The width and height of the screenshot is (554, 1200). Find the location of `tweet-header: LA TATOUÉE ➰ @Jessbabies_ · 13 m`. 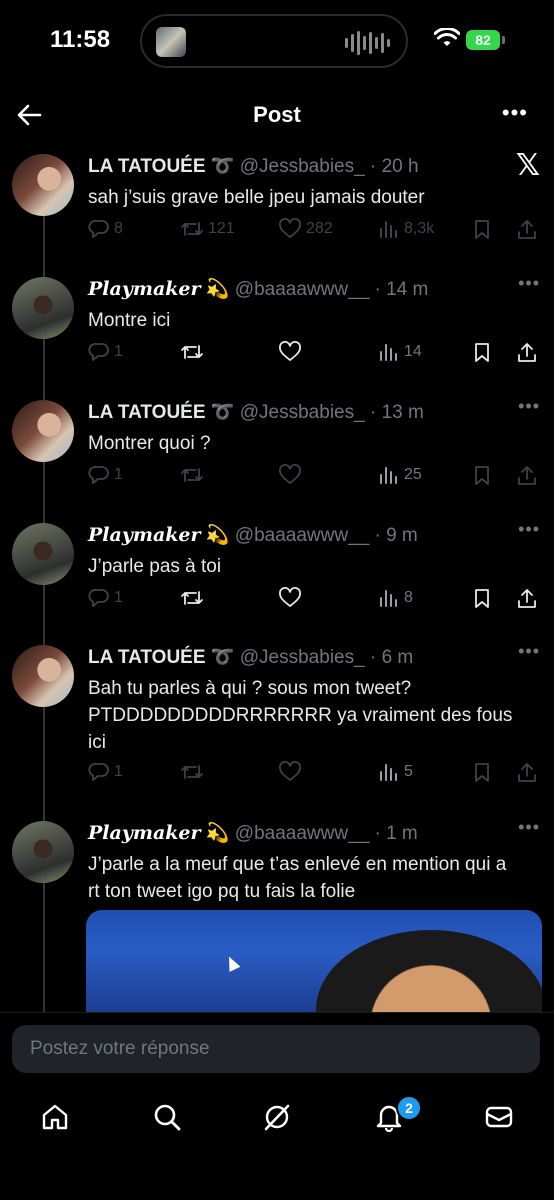

tweet-header: LA TATOUÉE ➰ @Jessbabies_ · 13 m is located at coordinates (256, 412).